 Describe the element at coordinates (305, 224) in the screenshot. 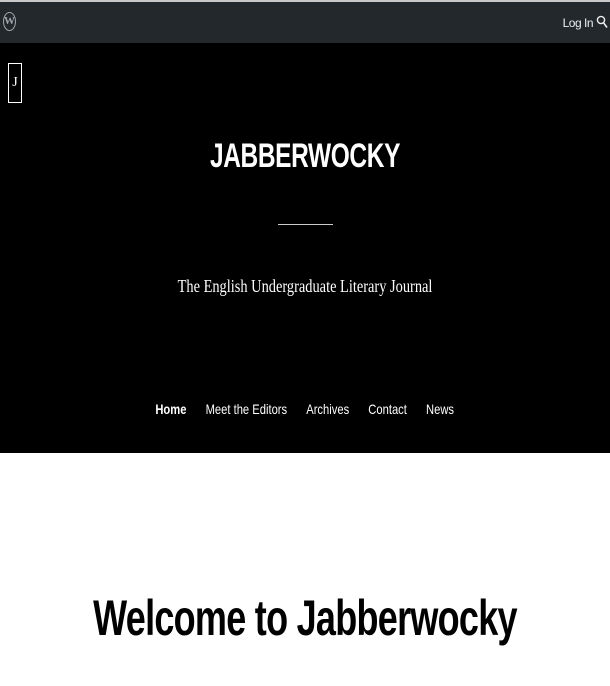

I see `title-divider` at that location.